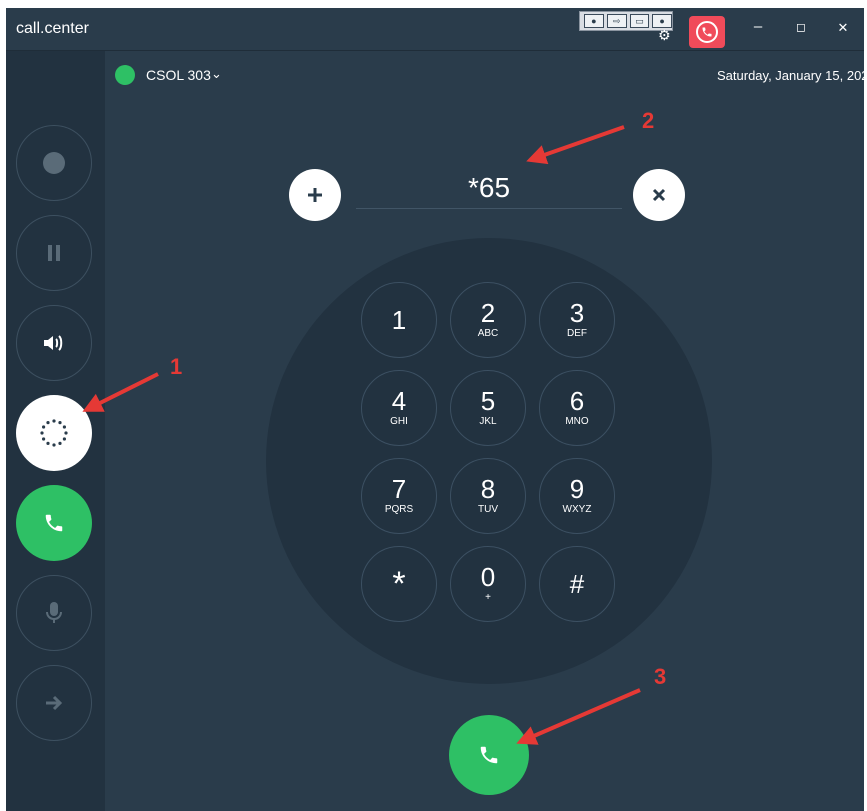 The width and height of the screenshot is (867, 811). I want to click on key-letters: MNO, so click(577, 421).